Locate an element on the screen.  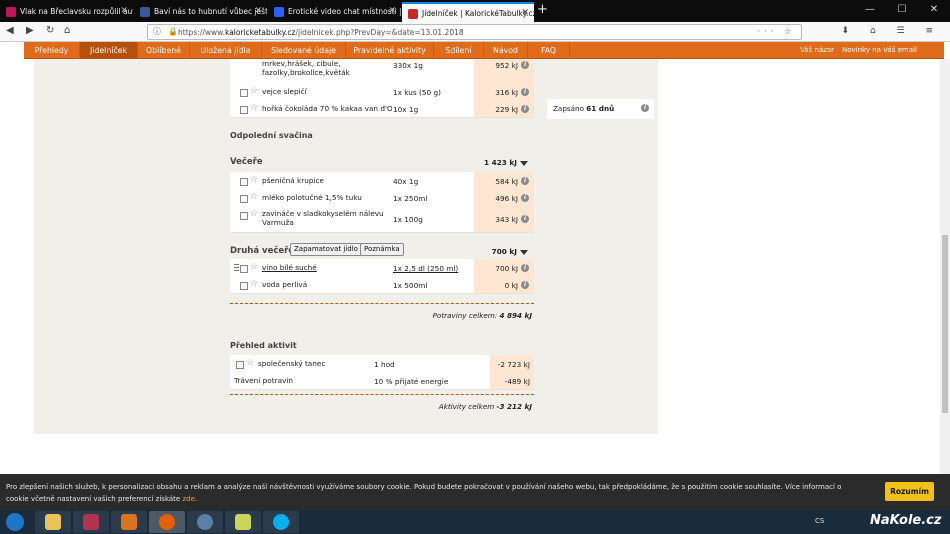
minimize-icon: — is located at coordinates (870, 11).